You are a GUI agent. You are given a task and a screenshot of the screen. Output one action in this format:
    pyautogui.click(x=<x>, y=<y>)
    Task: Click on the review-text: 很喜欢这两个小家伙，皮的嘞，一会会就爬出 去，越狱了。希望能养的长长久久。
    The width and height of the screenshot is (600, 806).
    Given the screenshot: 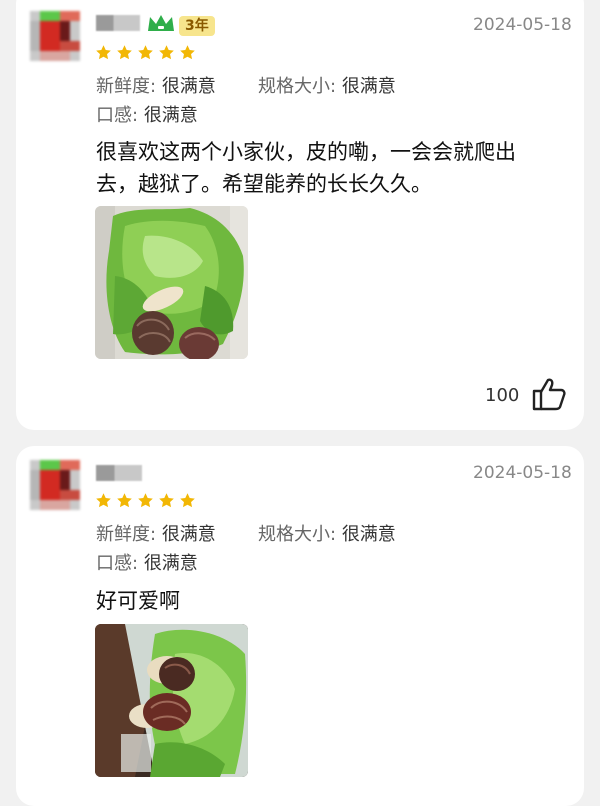 What is the action you would take?
    pyautogui.click(x=306, y=168)
    